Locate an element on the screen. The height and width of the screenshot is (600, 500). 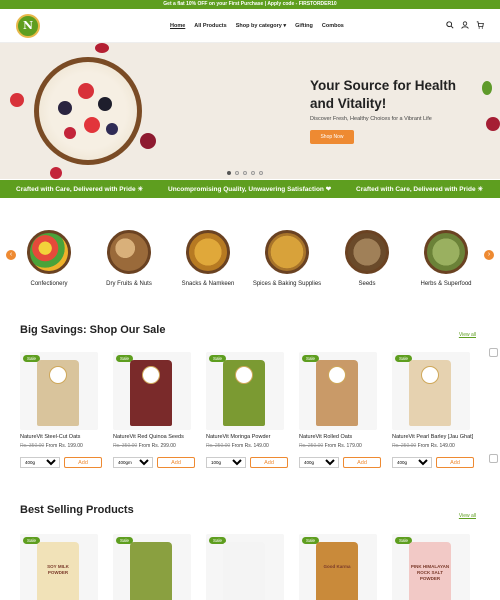
product-price: Rs. 350.00 From Rs. 299.00 is located at coordinates (155, 446).